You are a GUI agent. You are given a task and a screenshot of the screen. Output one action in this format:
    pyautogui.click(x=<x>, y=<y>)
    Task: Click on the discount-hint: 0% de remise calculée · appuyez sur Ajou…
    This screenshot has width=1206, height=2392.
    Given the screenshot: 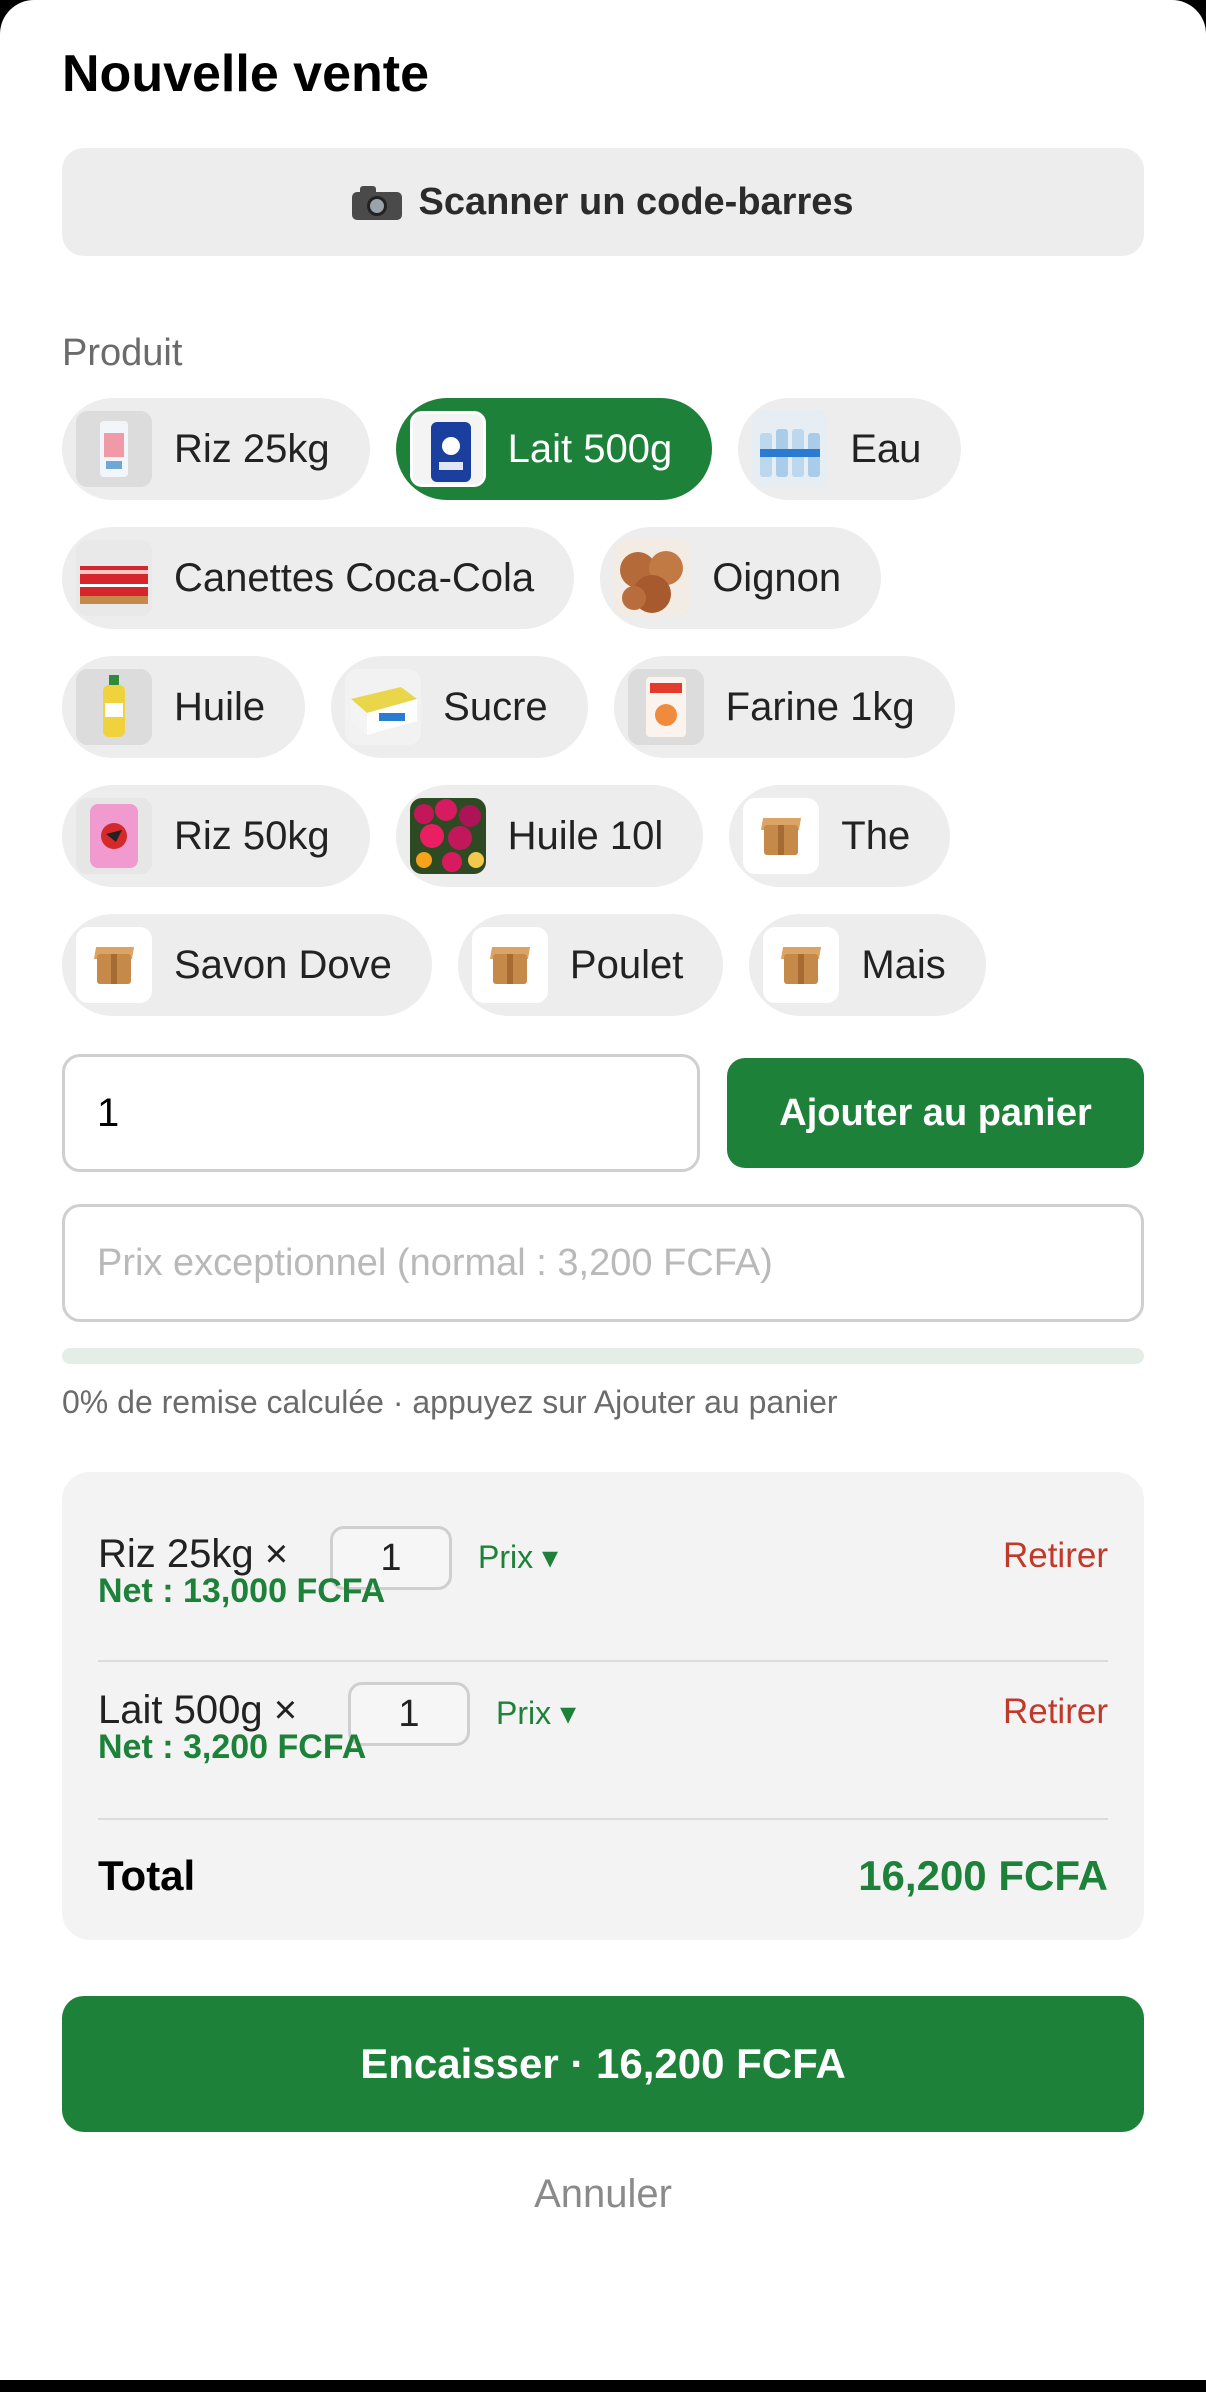 What is the action you would take?
    pyautogui.click(x=450, y=1402)
    